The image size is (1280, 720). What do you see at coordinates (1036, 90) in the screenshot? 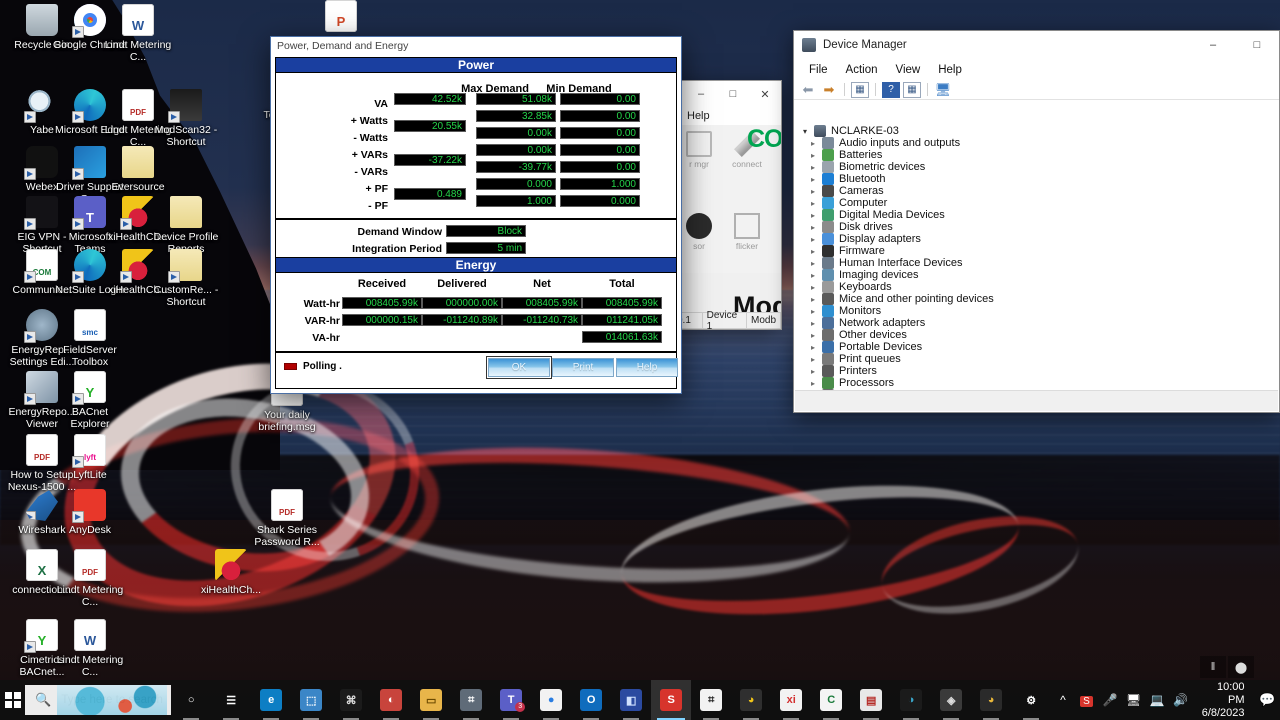
I see `device-manager-toolbar: ⬅ ➡ ▦ ? ▦ 🖥` at bounding box center [1036, 90].